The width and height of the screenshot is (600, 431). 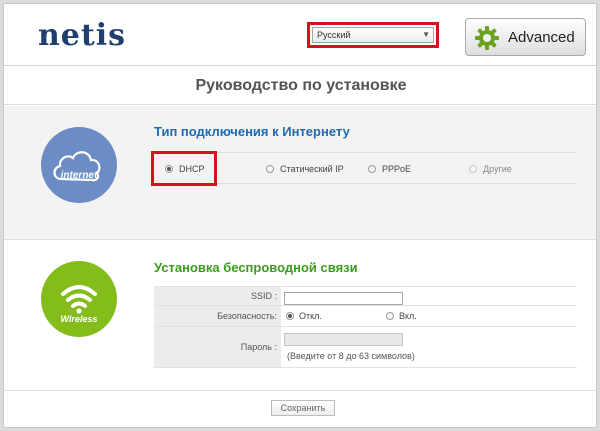 What do you see at coordinates (310, 316) in the screenshot?
I see `security-off-label: Откл.` at bounding box center [310, 316].